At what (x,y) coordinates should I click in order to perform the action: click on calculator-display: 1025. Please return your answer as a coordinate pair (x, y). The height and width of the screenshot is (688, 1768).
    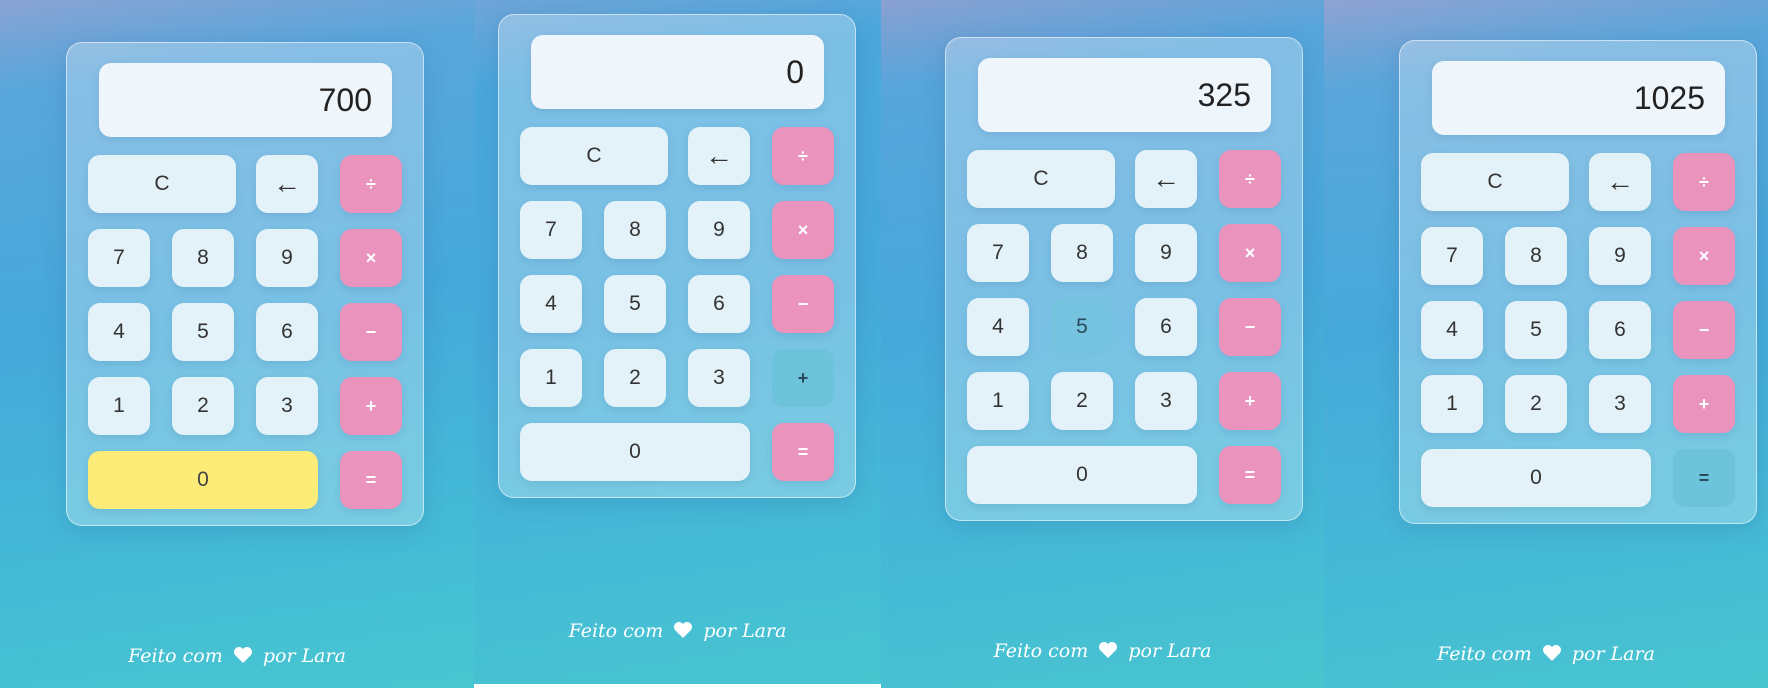
    Looking at the image, I should click on (1578, 98).